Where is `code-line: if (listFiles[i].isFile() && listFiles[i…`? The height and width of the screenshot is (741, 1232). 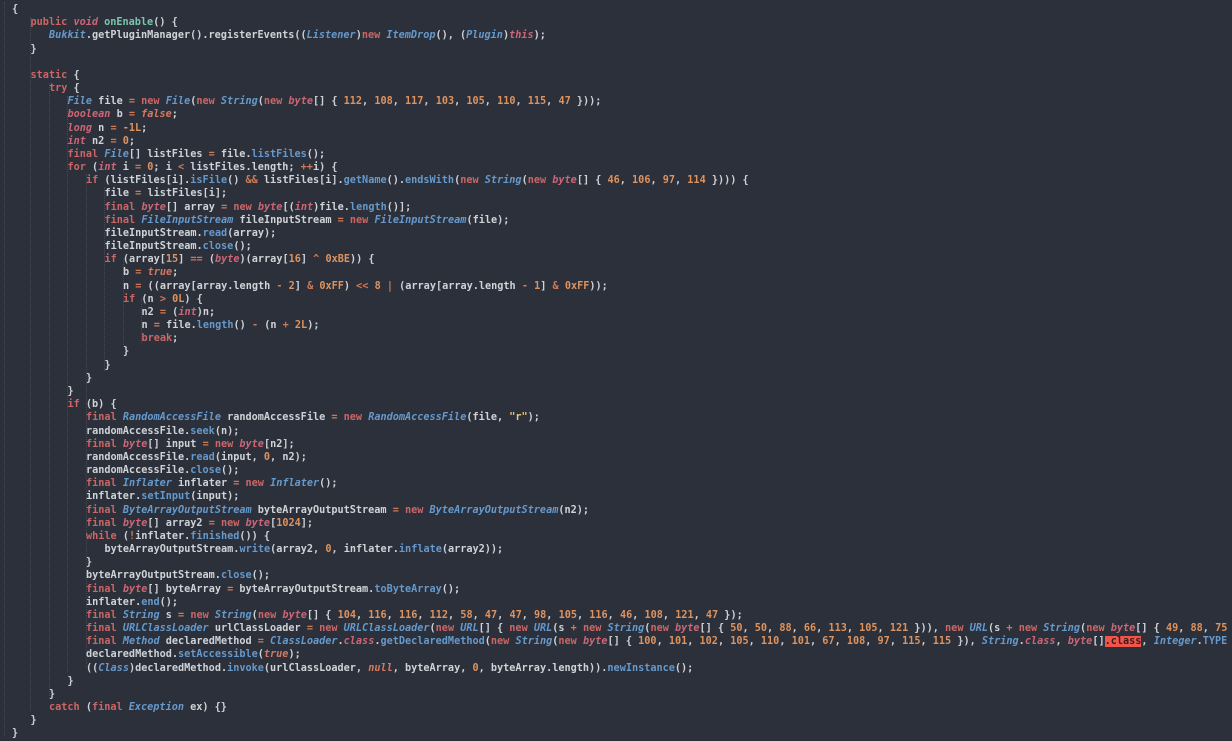
code-line: if (listFiles[i].isFile() && listFiles[i… is located at coordinates (417, 181).